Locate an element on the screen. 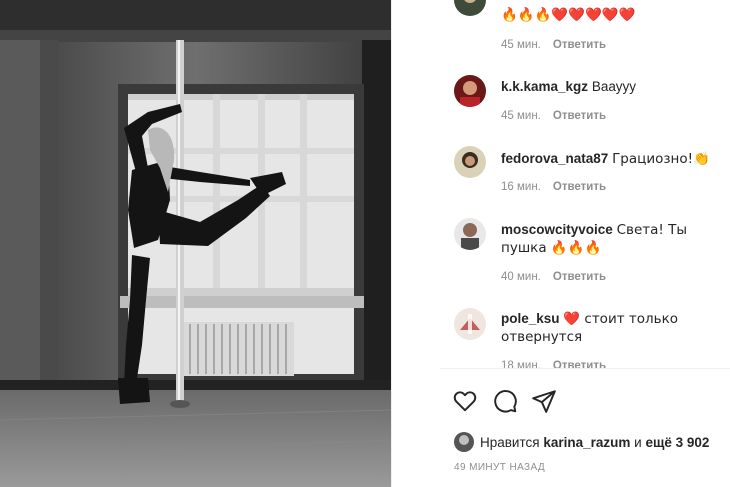  comment-username: k.k.kama_kgz is located at coordinates (544, 86).